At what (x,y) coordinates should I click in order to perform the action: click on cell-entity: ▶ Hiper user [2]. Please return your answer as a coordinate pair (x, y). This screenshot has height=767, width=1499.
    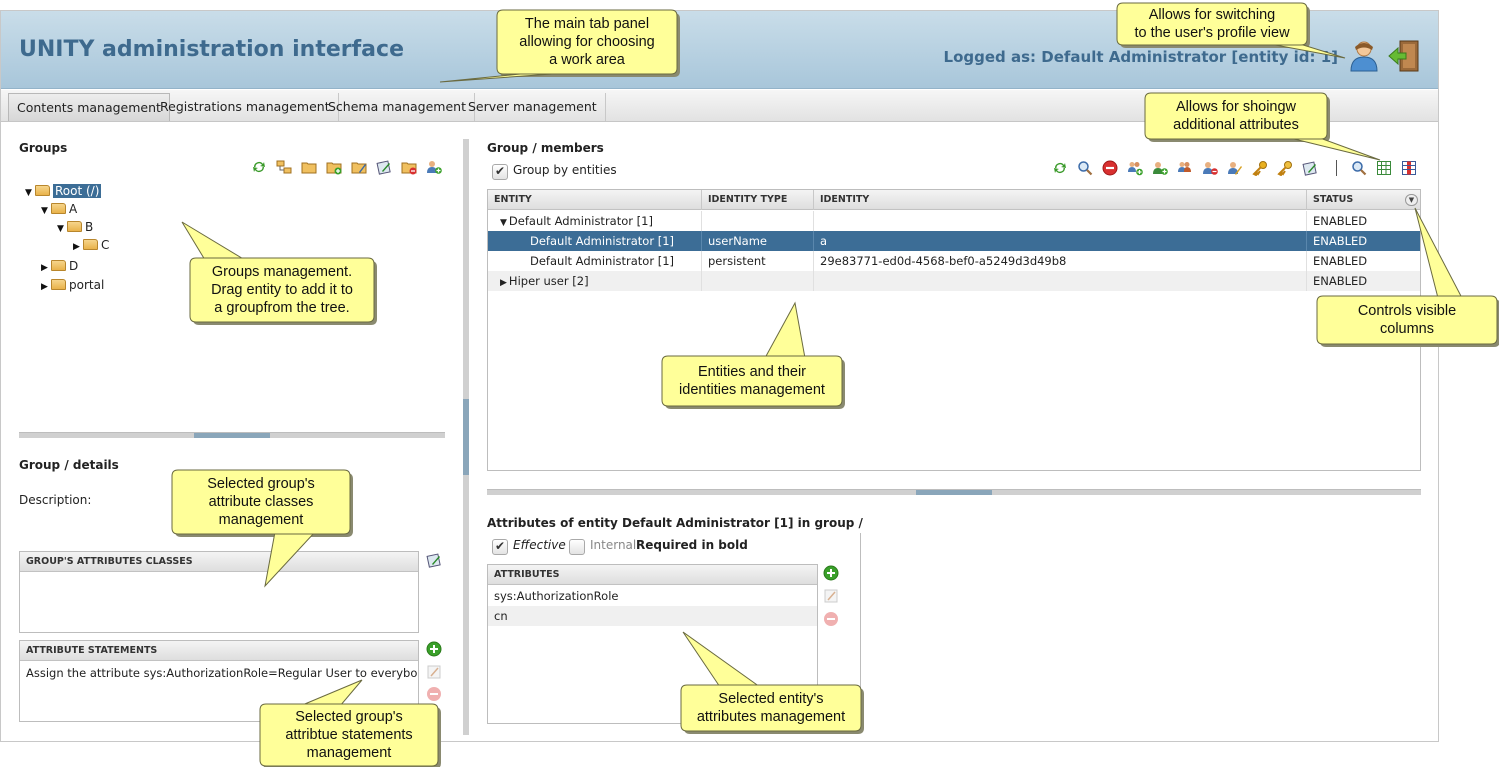
    Looking at the image, I should click on (595, 281).